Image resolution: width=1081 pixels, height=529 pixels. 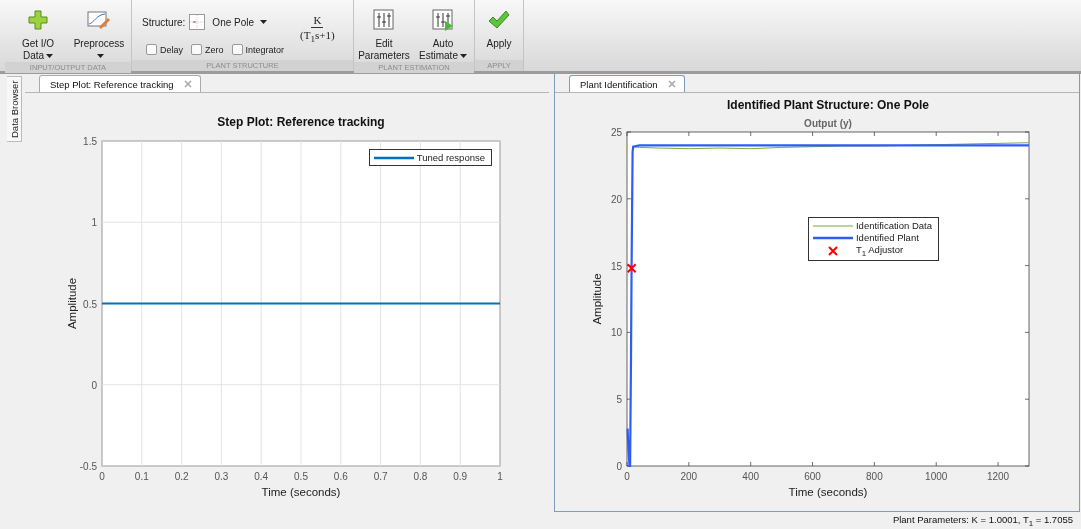 I want to click on chart-title: Identified Plant Structure: One Pole, so click(x=828, y=105).